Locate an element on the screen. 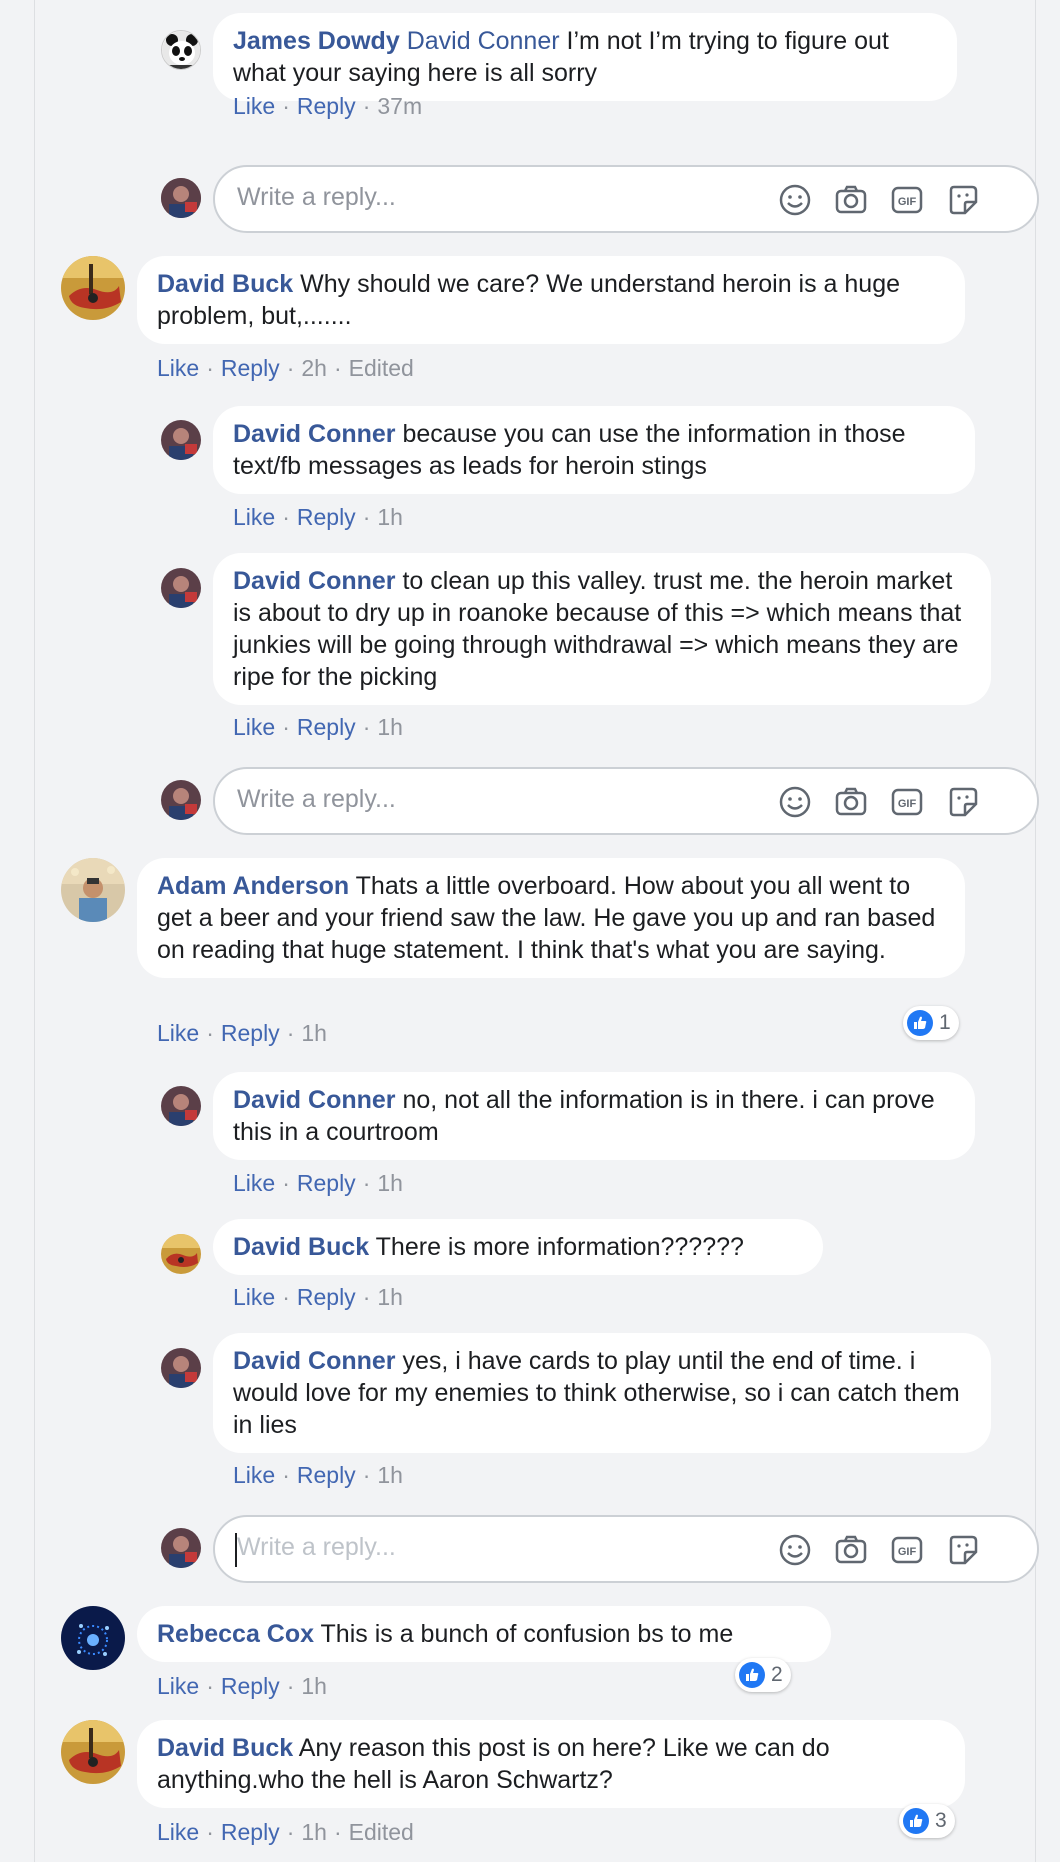 Image resolution: width=1060 pixels, height=1862 pixels. fireworks-avatar-icon is located at coordinates (93, 1638).